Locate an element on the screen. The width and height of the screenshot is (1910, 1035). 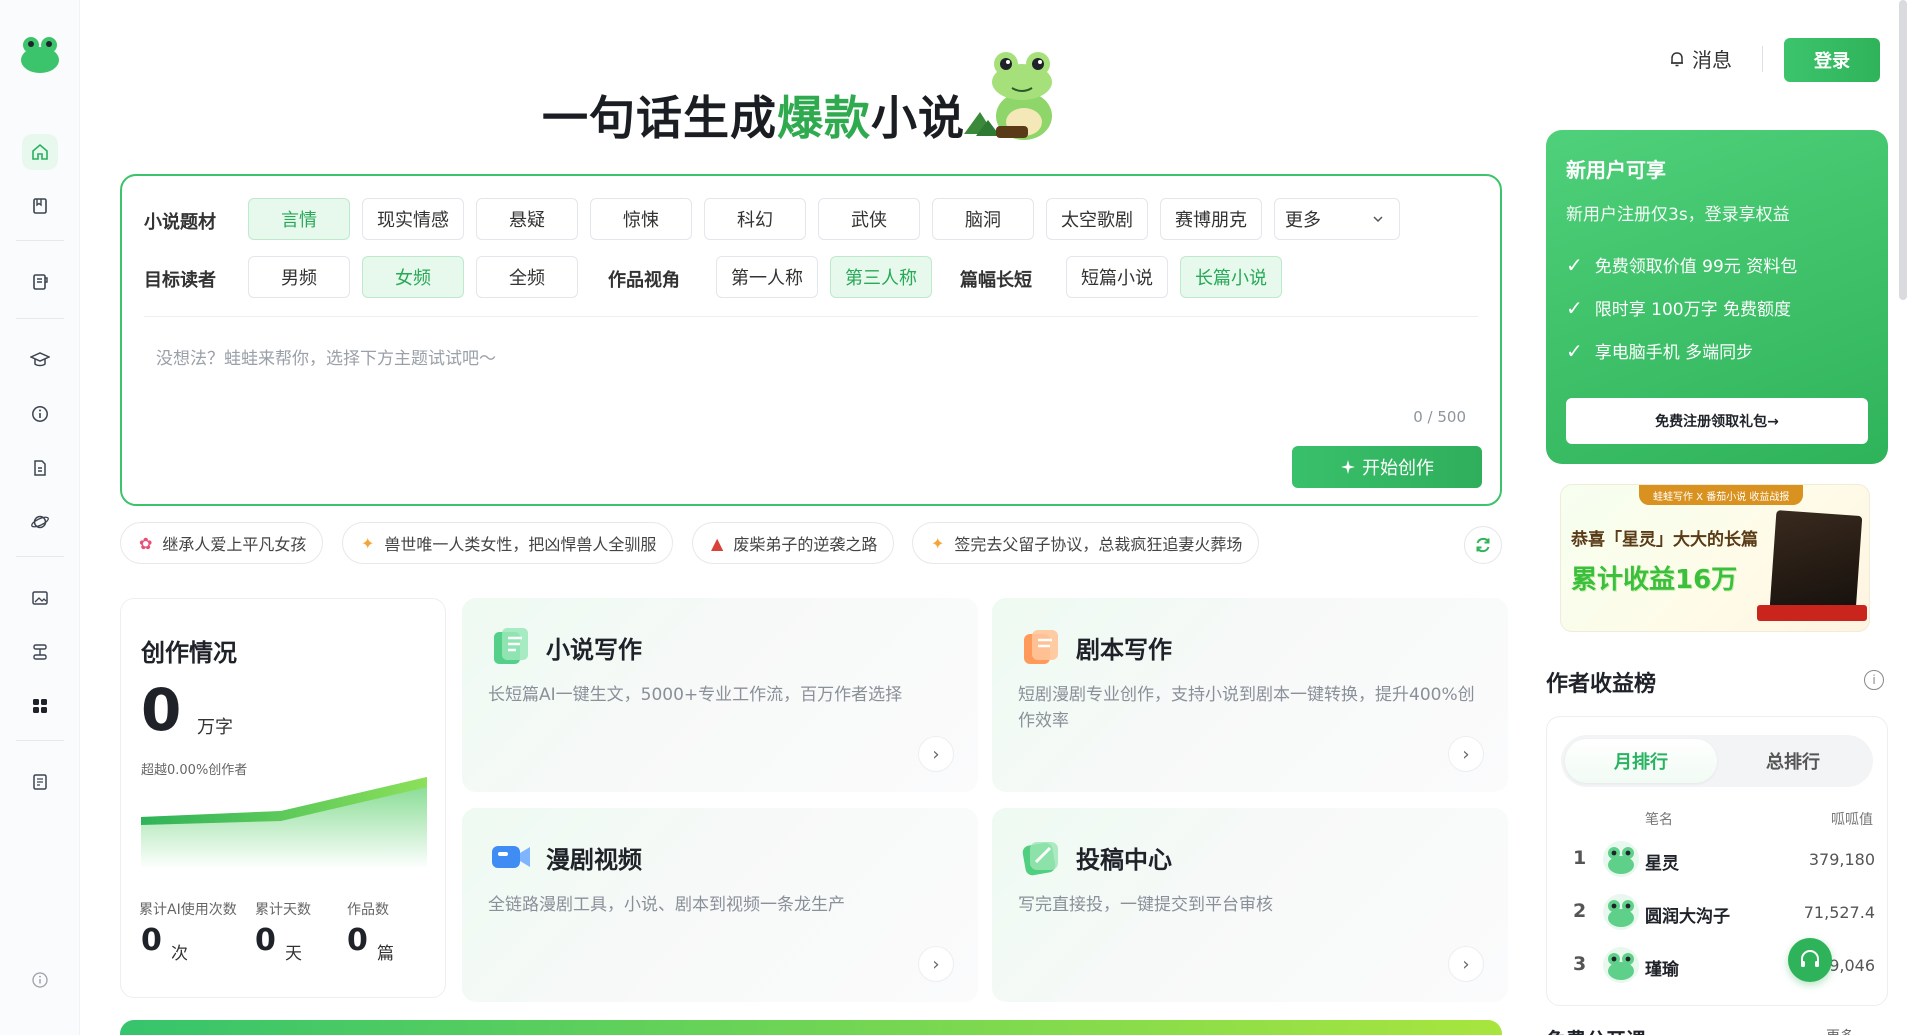
length-label: 篇幅长短 is located at coordinates (996, 280).